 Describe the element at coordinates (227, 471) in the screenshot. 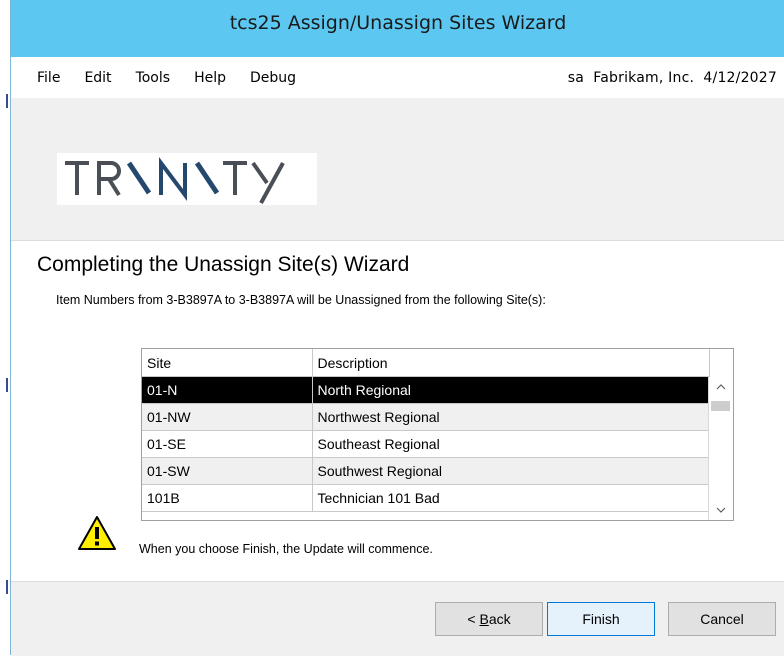

I see `site-cell: 01-SW` at that location.